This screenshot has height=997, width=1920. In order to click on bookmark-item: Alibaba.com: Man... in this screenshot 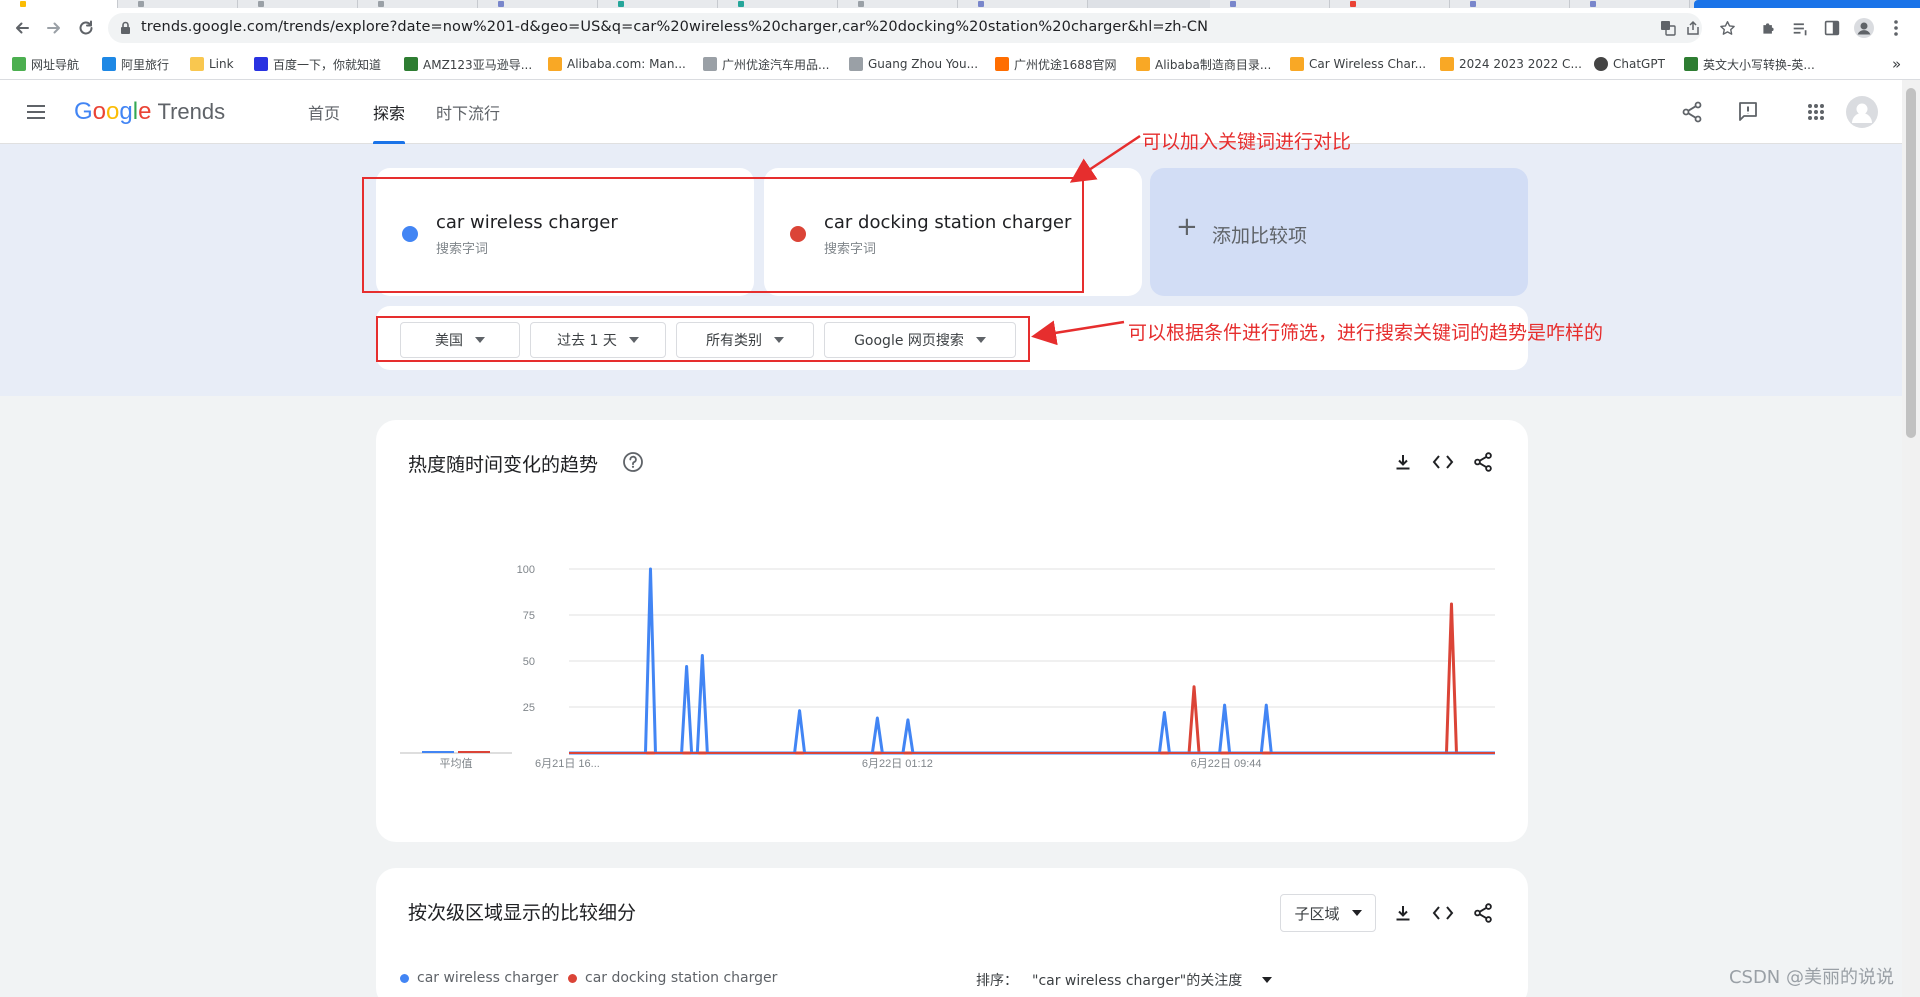, I will do `click(617, 64)`.